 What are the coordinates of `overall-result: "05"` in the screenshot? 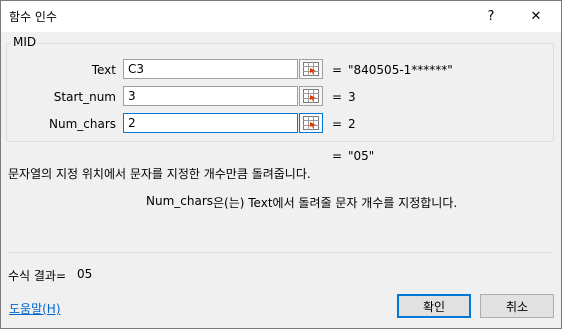 It's located at (361, 156).